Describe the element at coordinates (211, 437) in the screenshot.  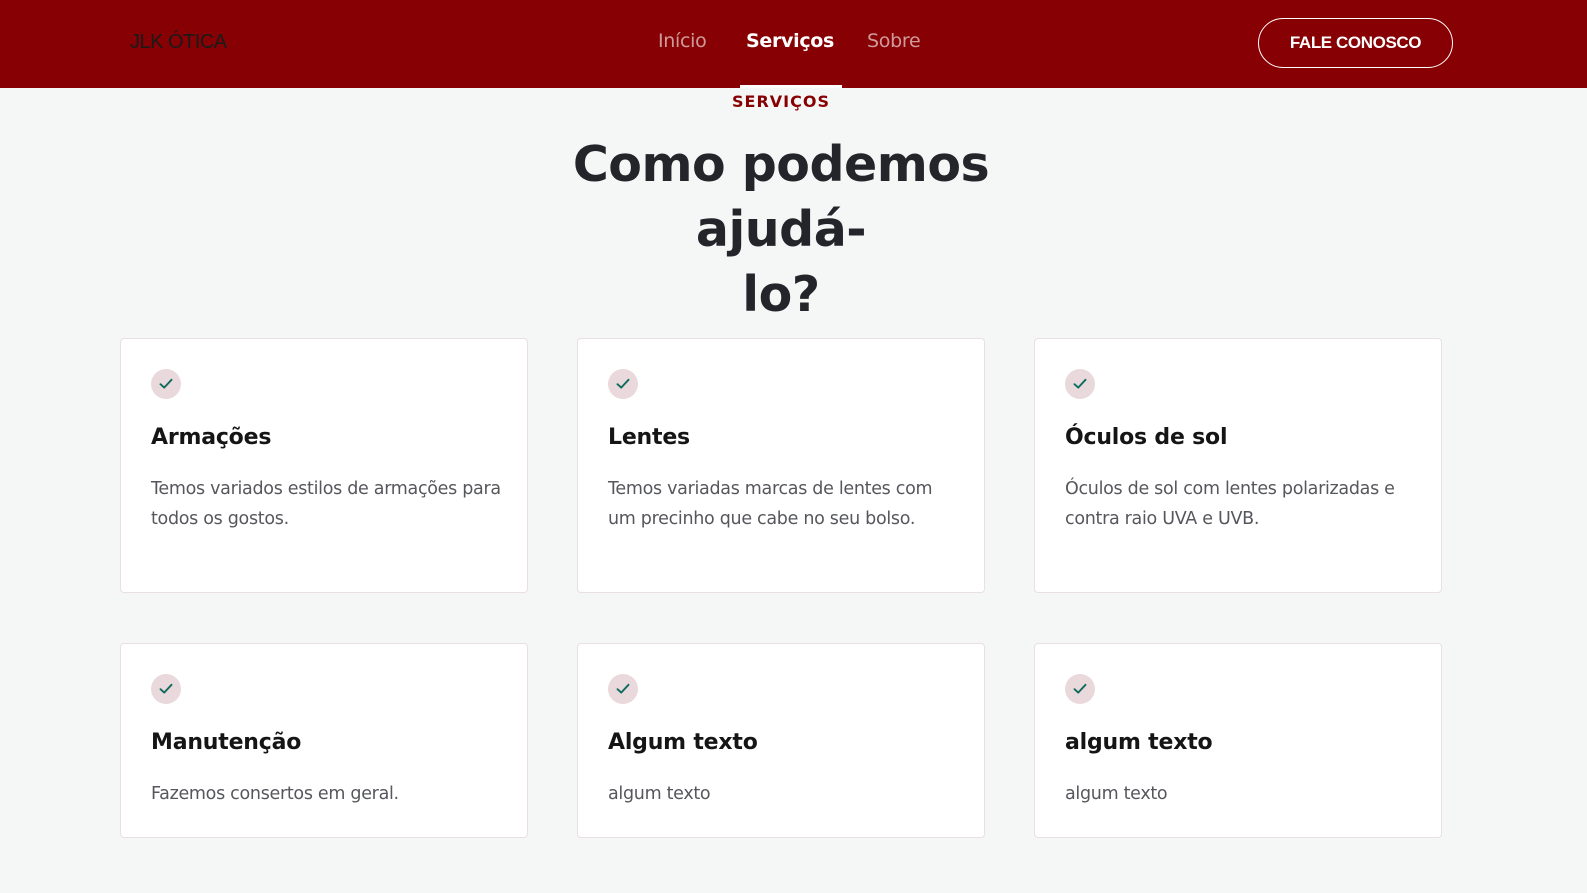
I see `service-title: Armações` at that location.